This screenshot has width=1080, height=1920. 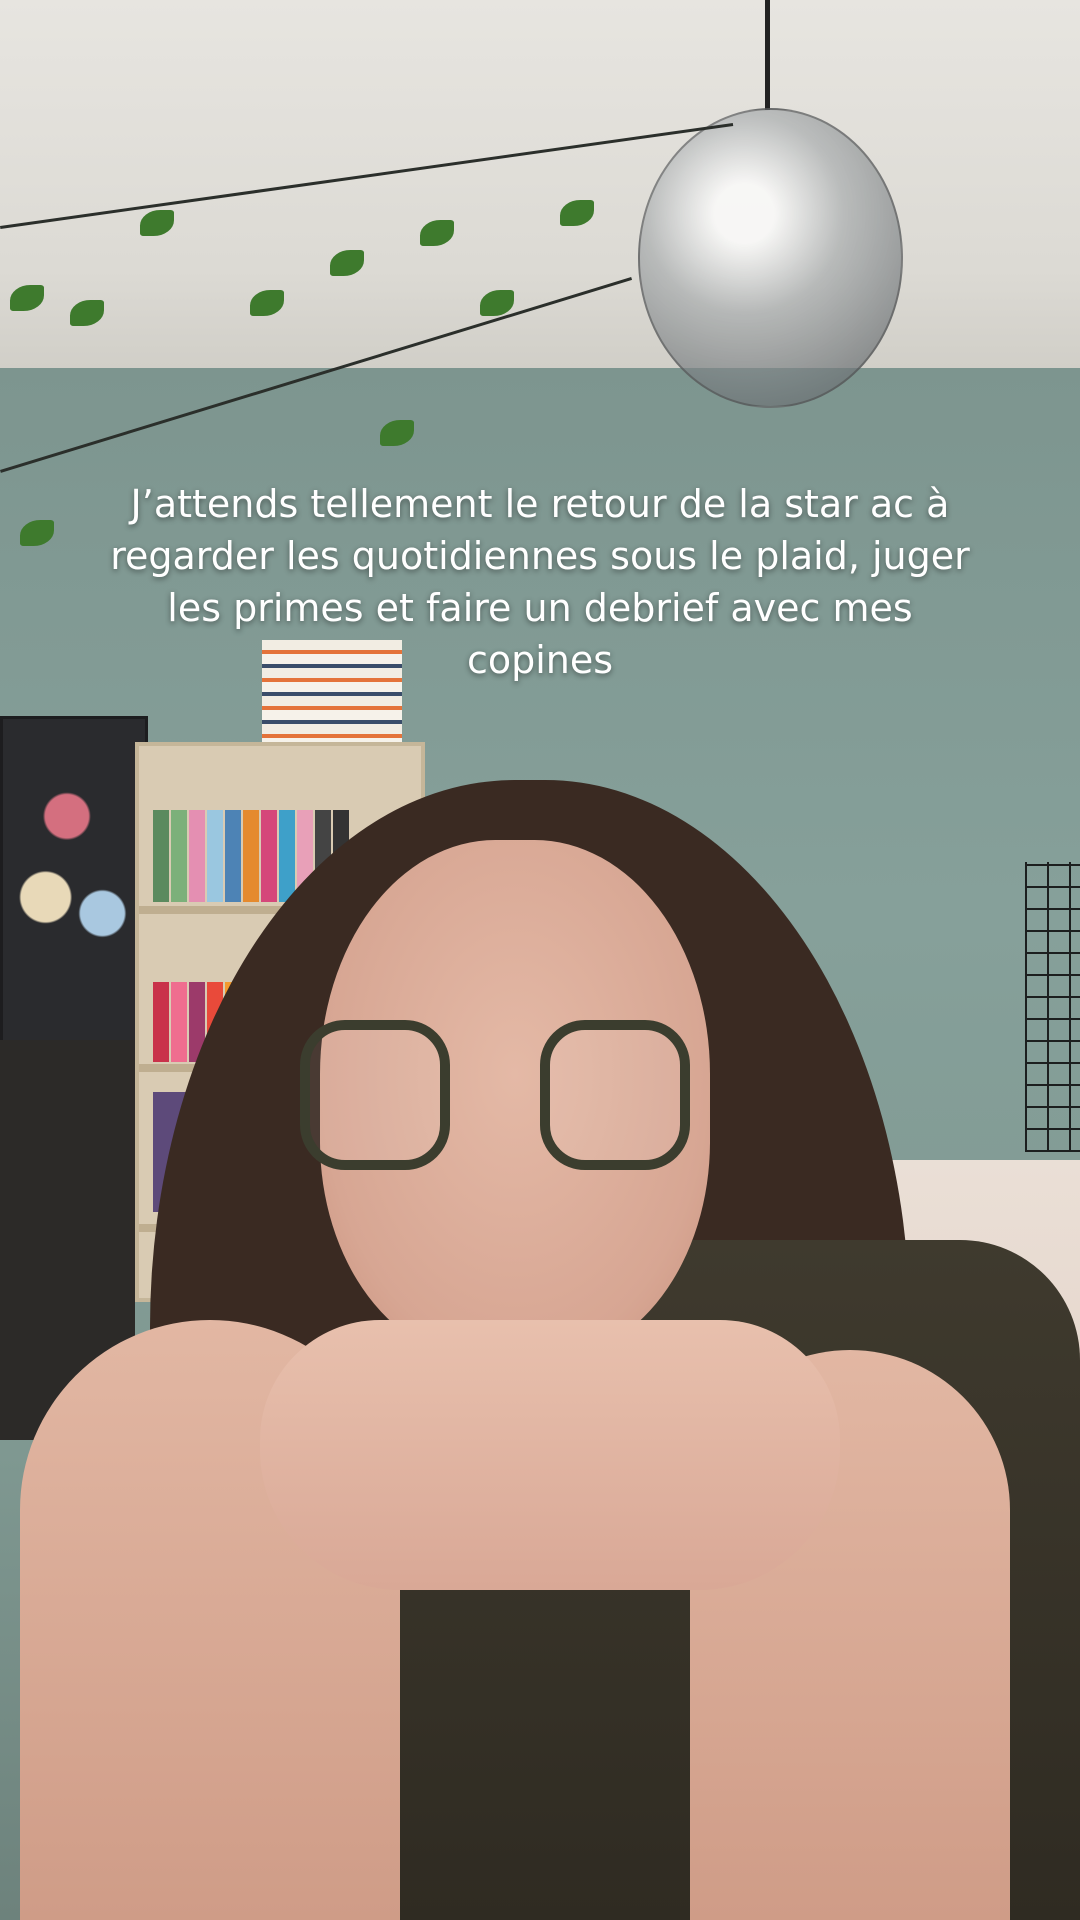 I want to click on lamp-cord, so click(x=767, y=55).